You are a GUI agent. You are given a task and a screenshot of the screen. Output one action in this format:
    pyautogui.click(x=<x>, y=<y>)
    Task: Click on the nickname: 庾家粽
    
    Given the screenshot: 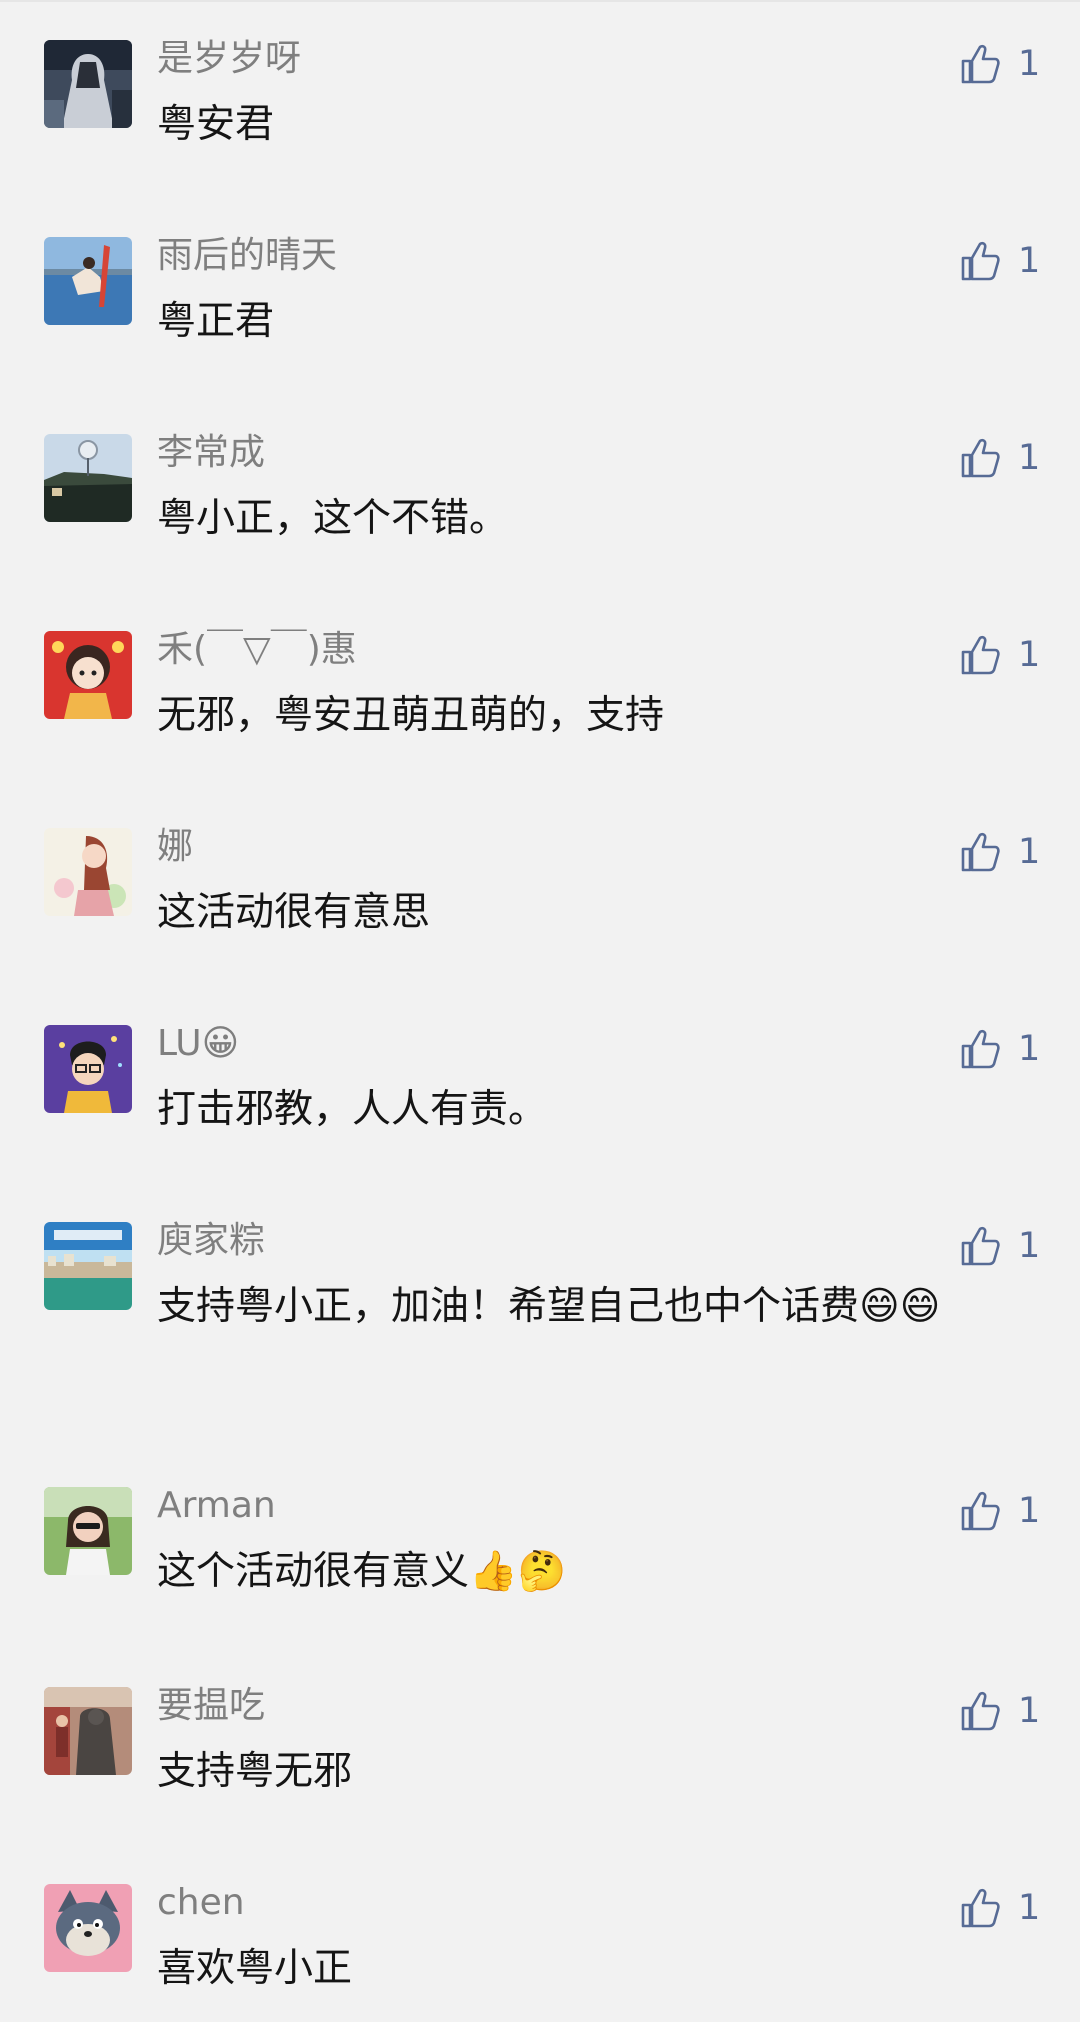 What is the action you would take?
    pyautogui.click(x=211, y=1241)
    